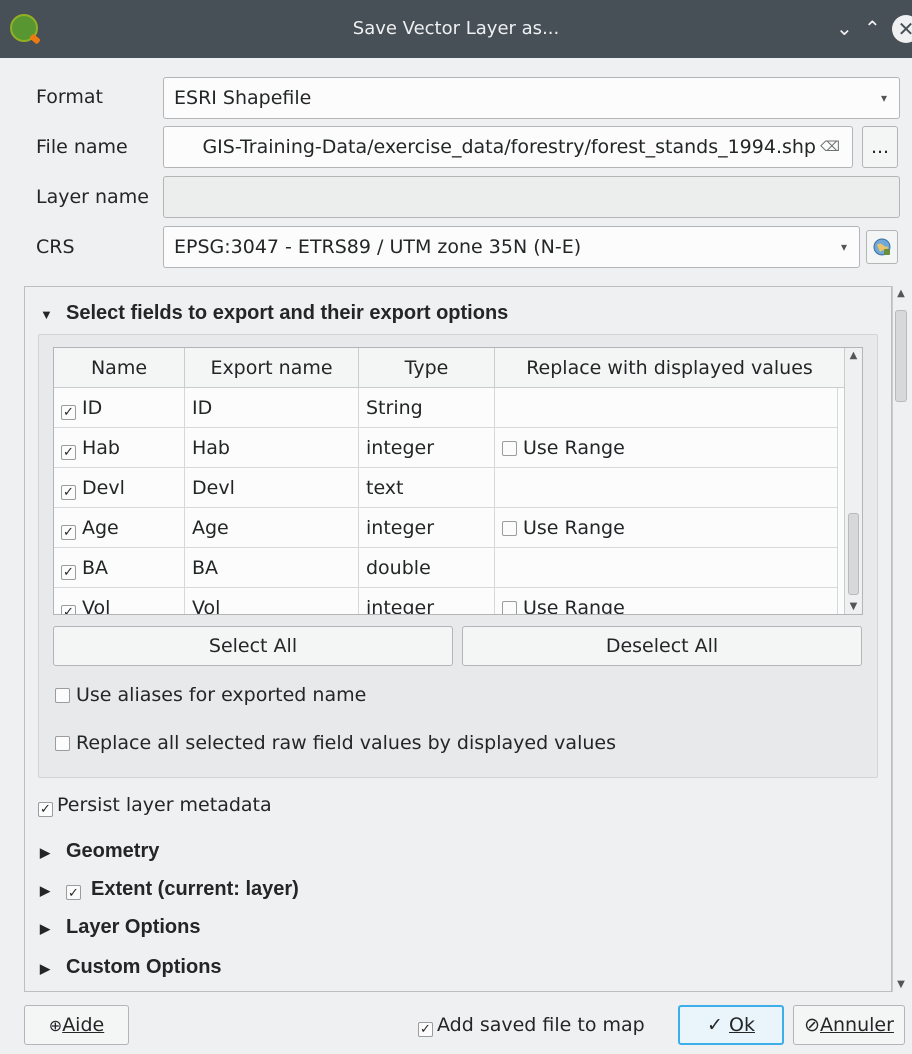 Image resolution: width=912 pixels, height=1054 pixels. Describe the element at coordinates (446, 488) in the screenshot. I see `table-row: ✓ Devl Devl text` at that location.